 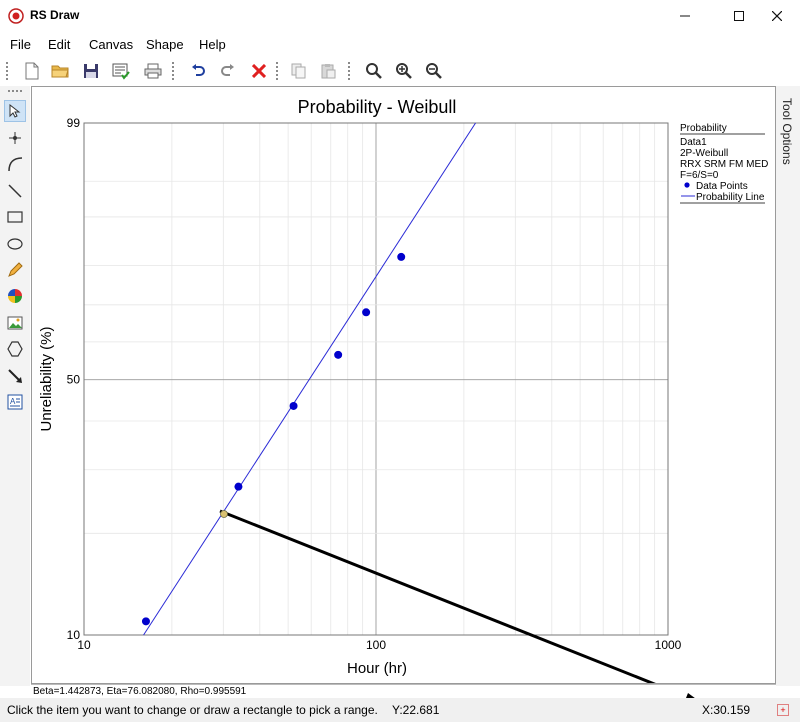 What do you see at coordinates (46, 378) in the screenshot?
I see `y-axis-label: Unreliability (%)` at bounding box center [46, 378].